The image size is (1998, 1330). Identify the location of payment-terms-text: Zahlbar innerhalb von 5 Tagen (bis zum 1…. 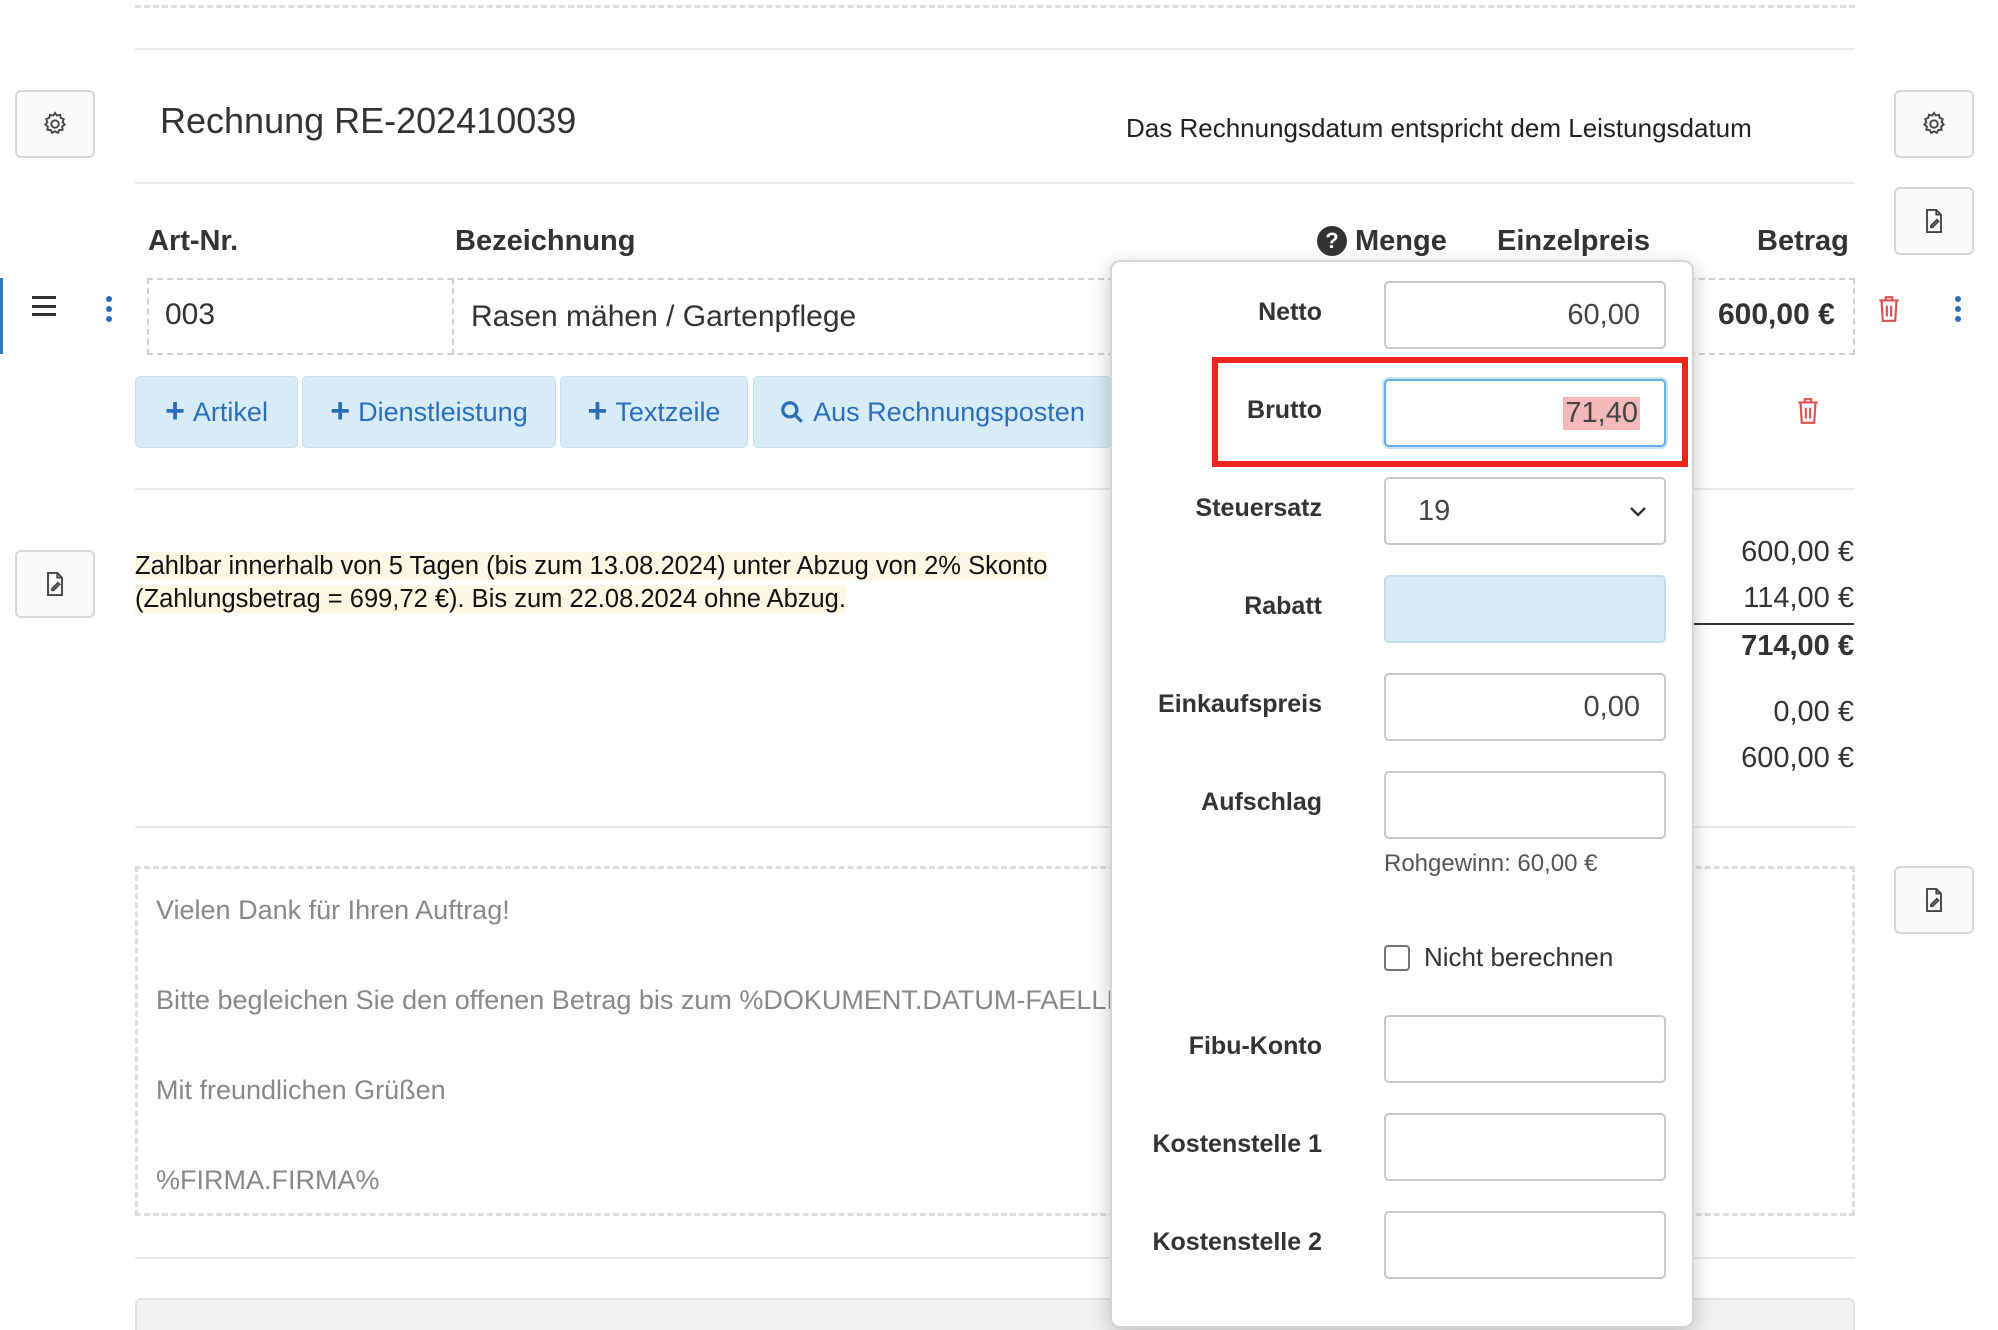
(610, 583).